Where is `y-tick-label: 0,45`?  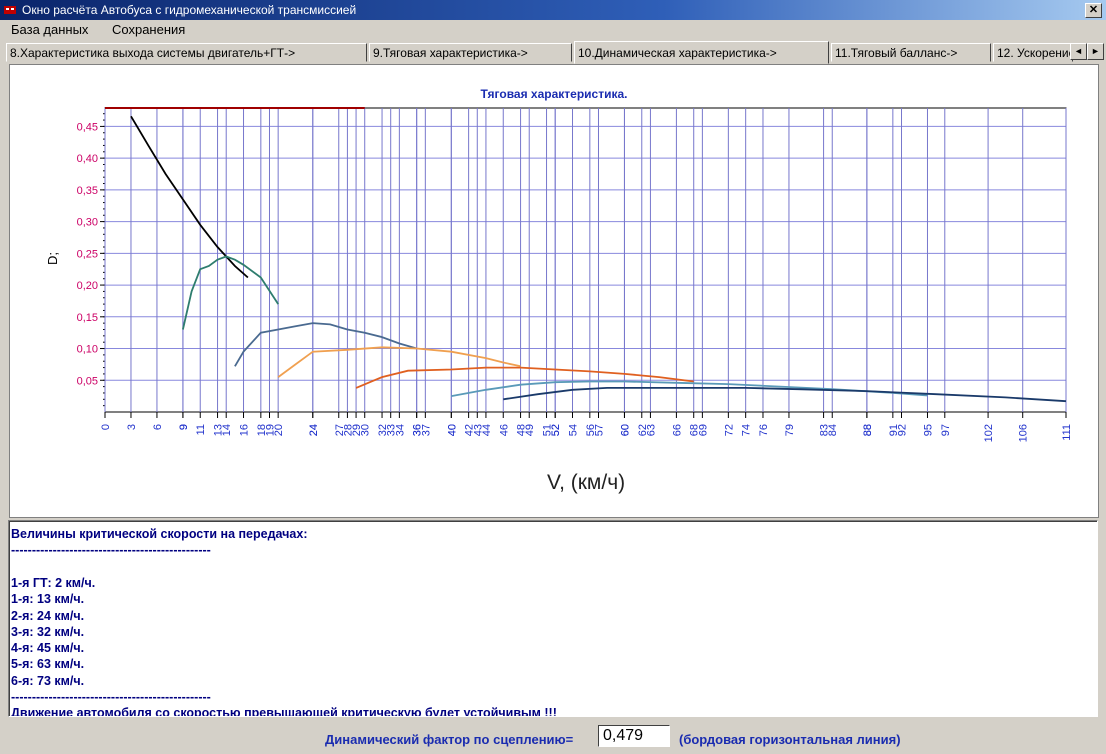 y-tick-label: 0,45 is located at coordinates (87, 127).